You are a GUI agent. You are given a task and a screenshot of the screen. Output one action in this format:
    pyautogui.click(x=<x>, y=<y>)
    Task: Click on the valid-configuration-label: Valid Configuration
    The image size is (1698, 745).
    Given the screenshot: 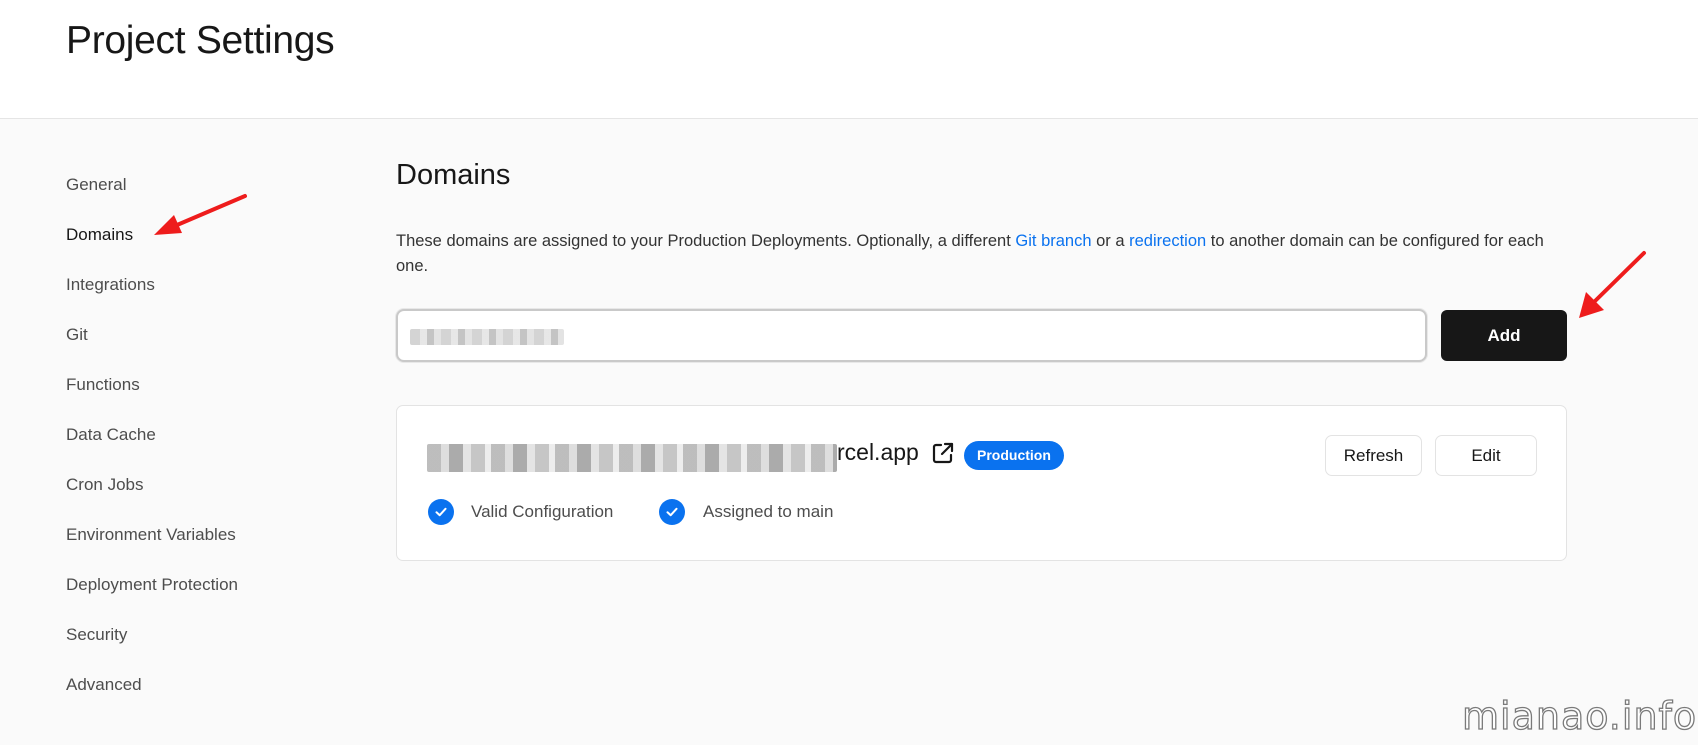 What is the action you would take?
    pyautogui.click(x=542, y=511)
    